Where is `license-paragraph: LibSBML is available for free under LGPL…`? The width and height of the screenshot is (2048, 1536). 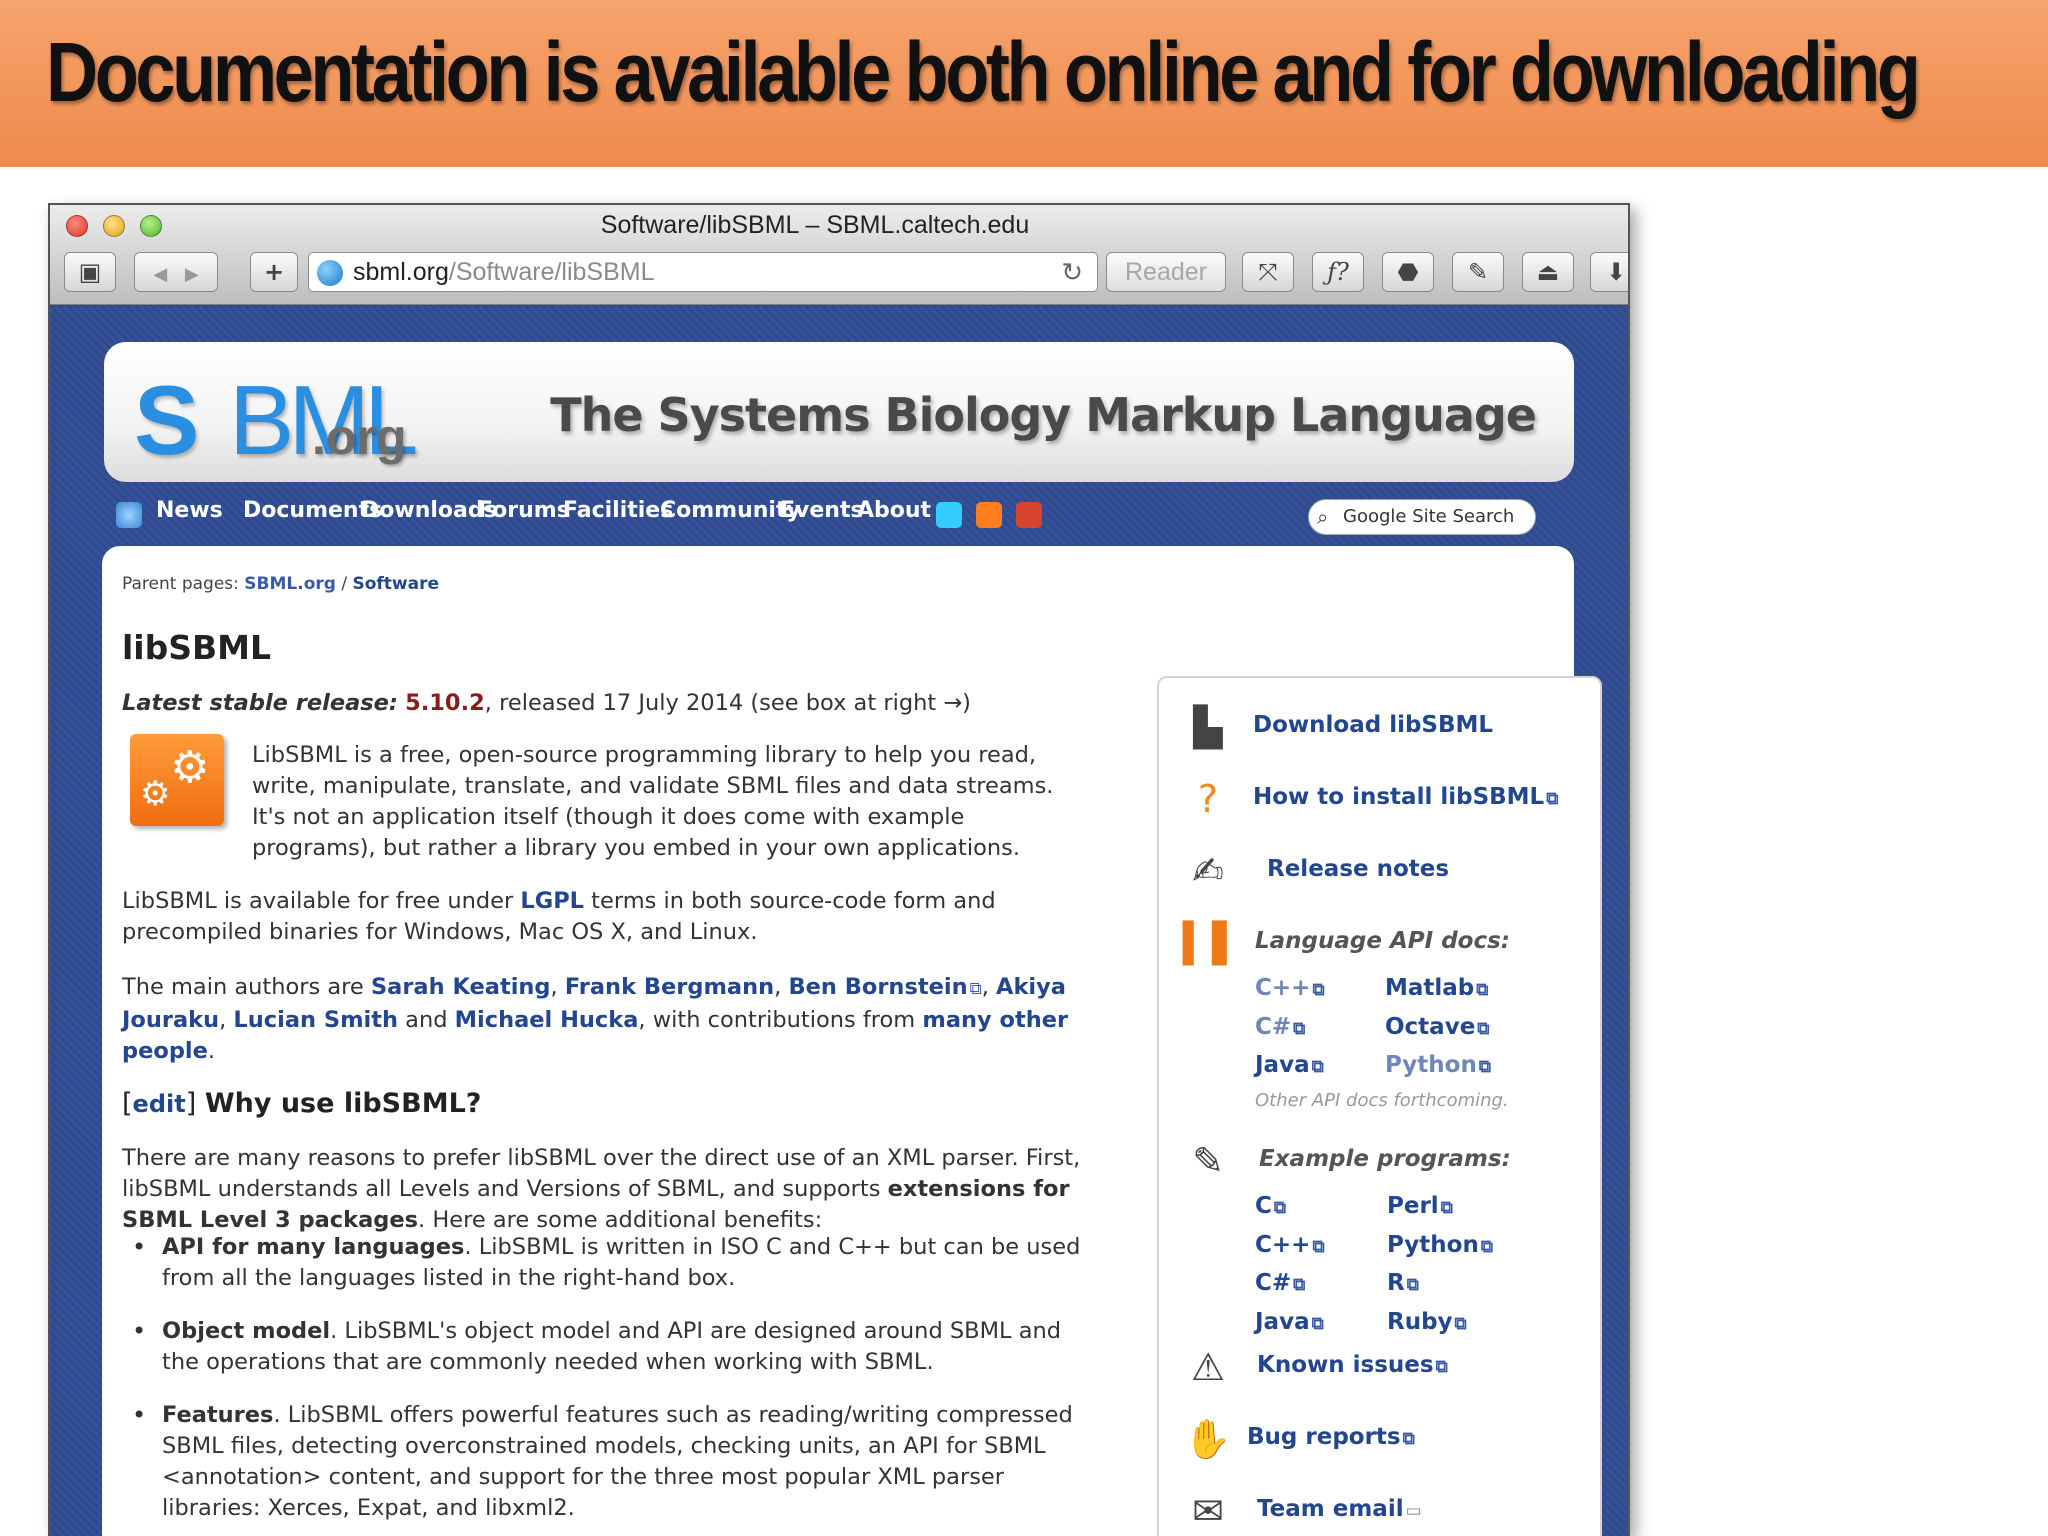
license-paragraph: LibSBML is available for free under LGPL… is located at coordinates (602, 917).